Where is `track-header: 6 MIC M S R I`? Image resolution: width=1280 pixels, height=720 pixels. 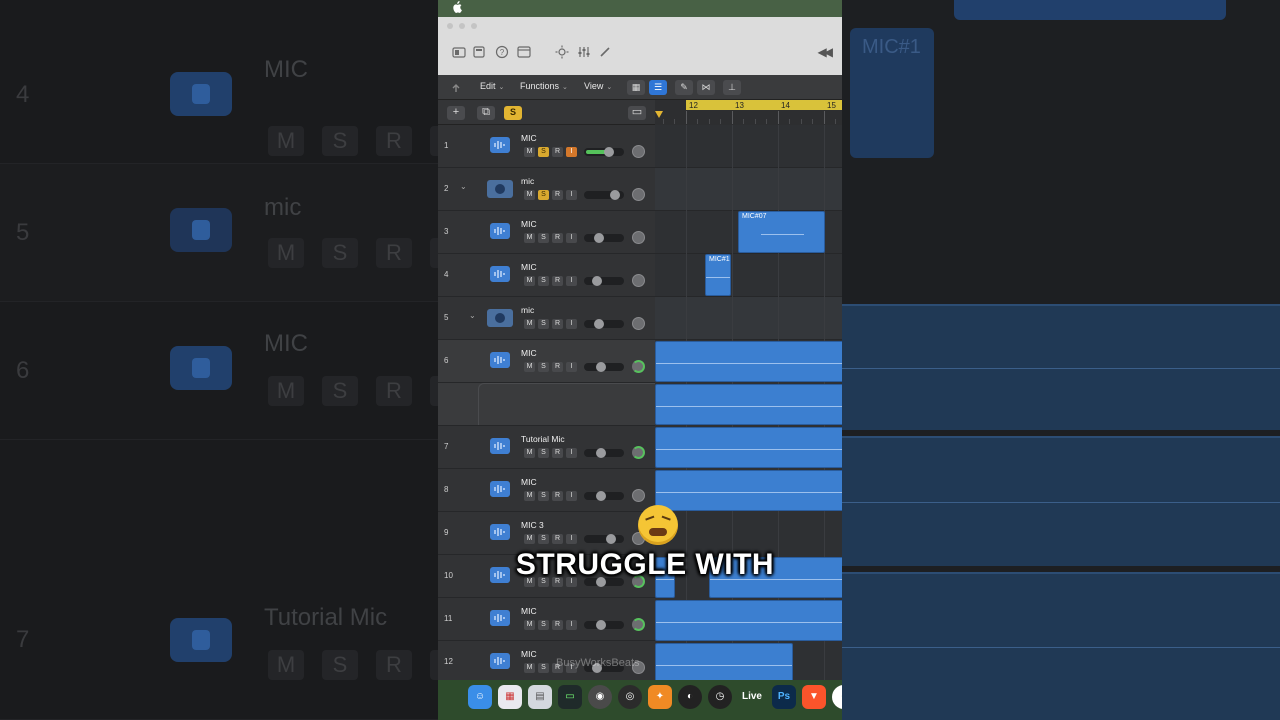 track-header: 6 MIC M S R I is located at coordinates (546, 361).